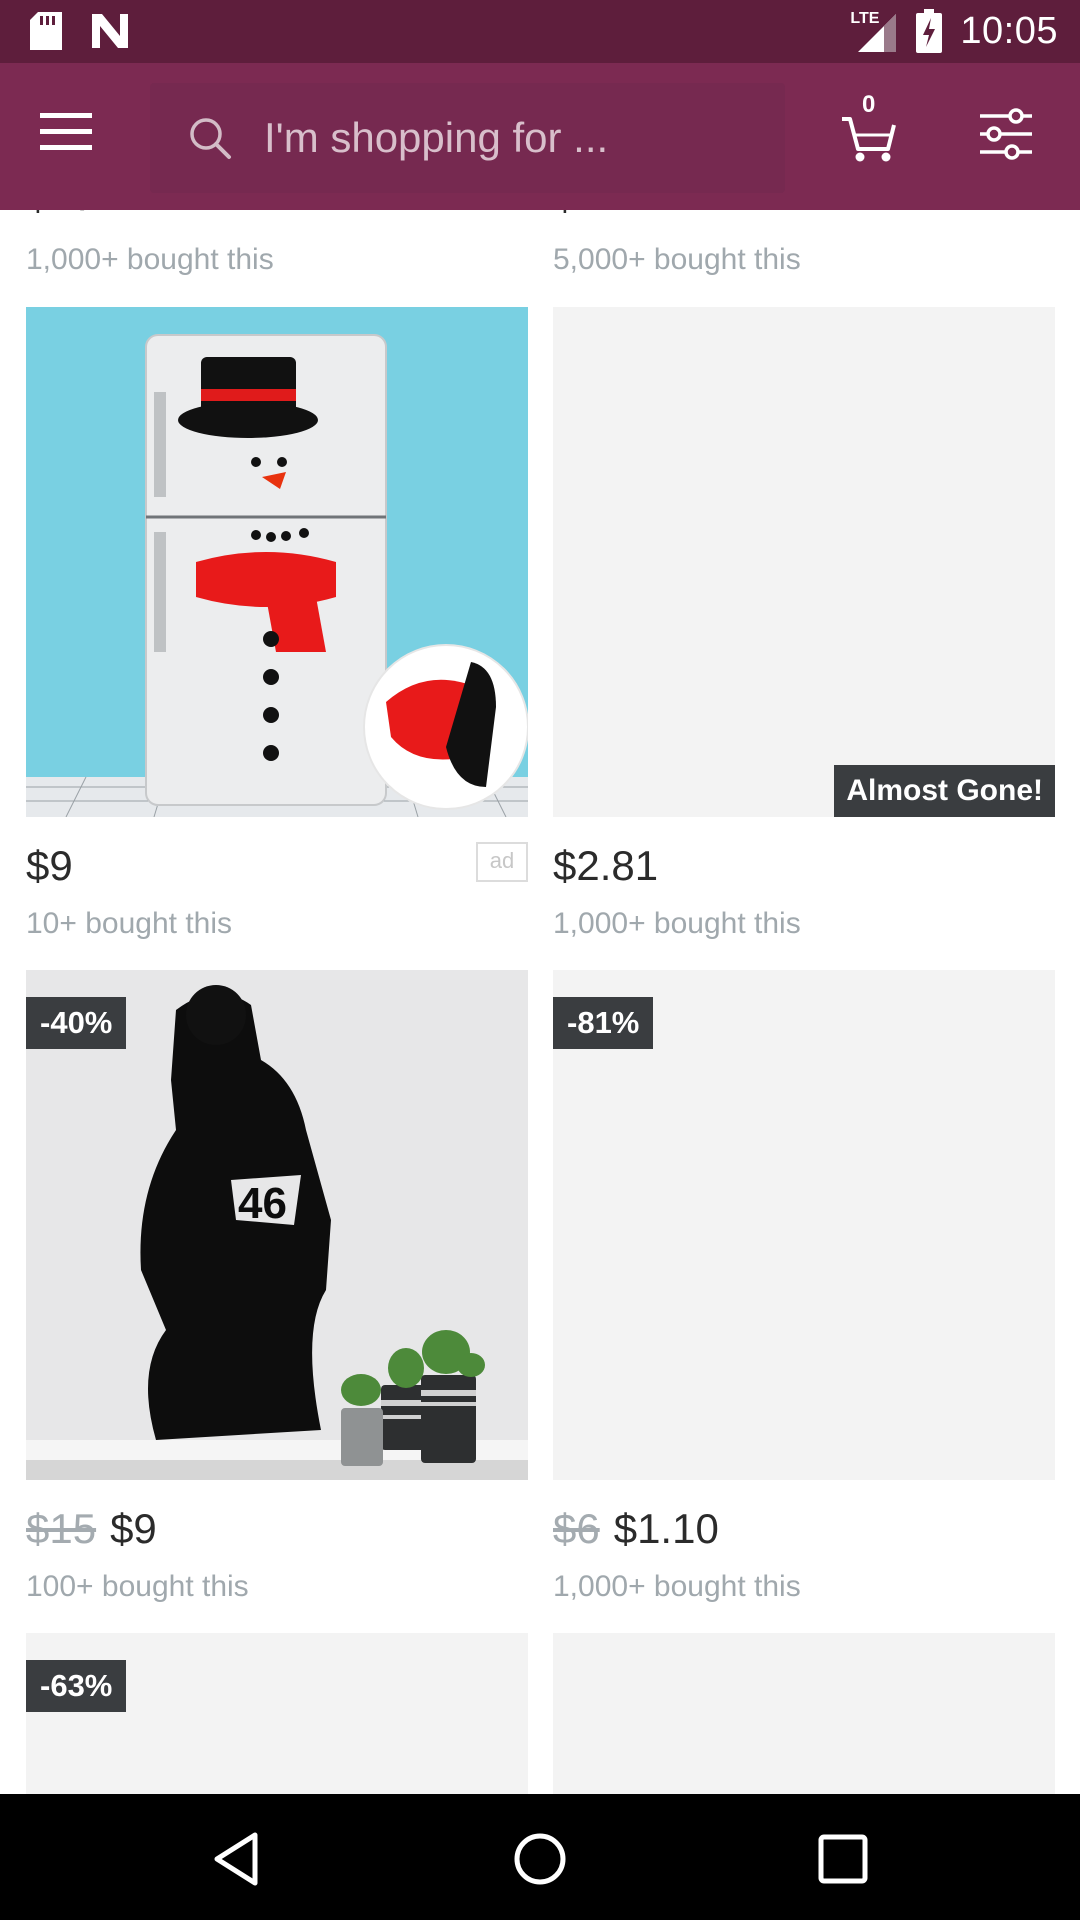 This screenshot has height=1920, width=1080. What do you see at coordinates (929, 31) in the screenshot?
I see `battery-charging-icon` at bounding box center [929, 31].